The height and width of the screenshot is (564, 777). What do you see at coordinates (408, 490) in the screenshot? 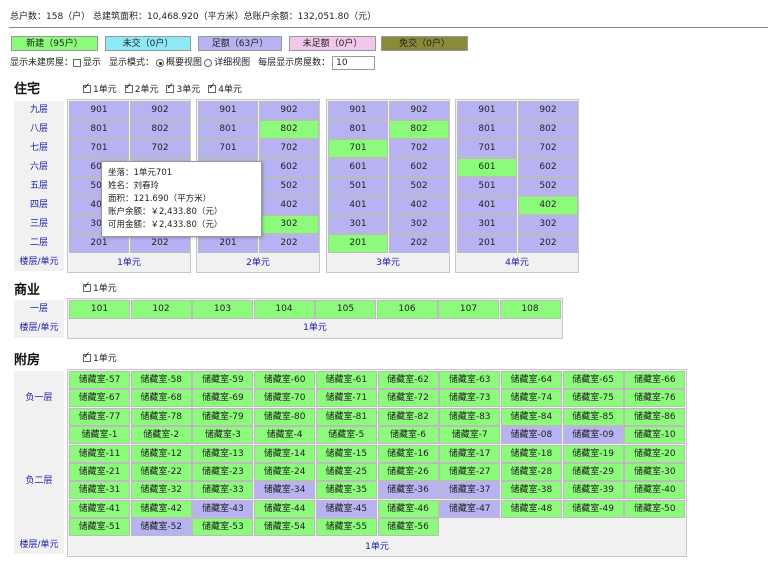
I see `room-cell: 储藏室-36` at bounding box center [408, 490].